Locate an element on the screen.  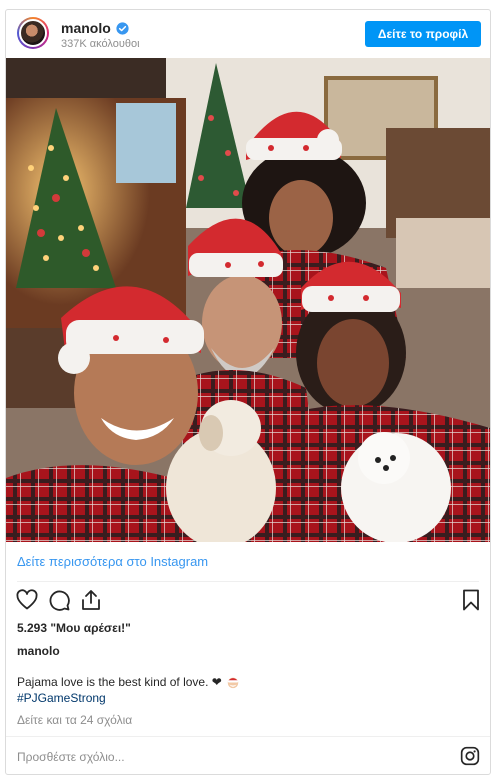
username-row: manolo is located at coordinates (95, 28).